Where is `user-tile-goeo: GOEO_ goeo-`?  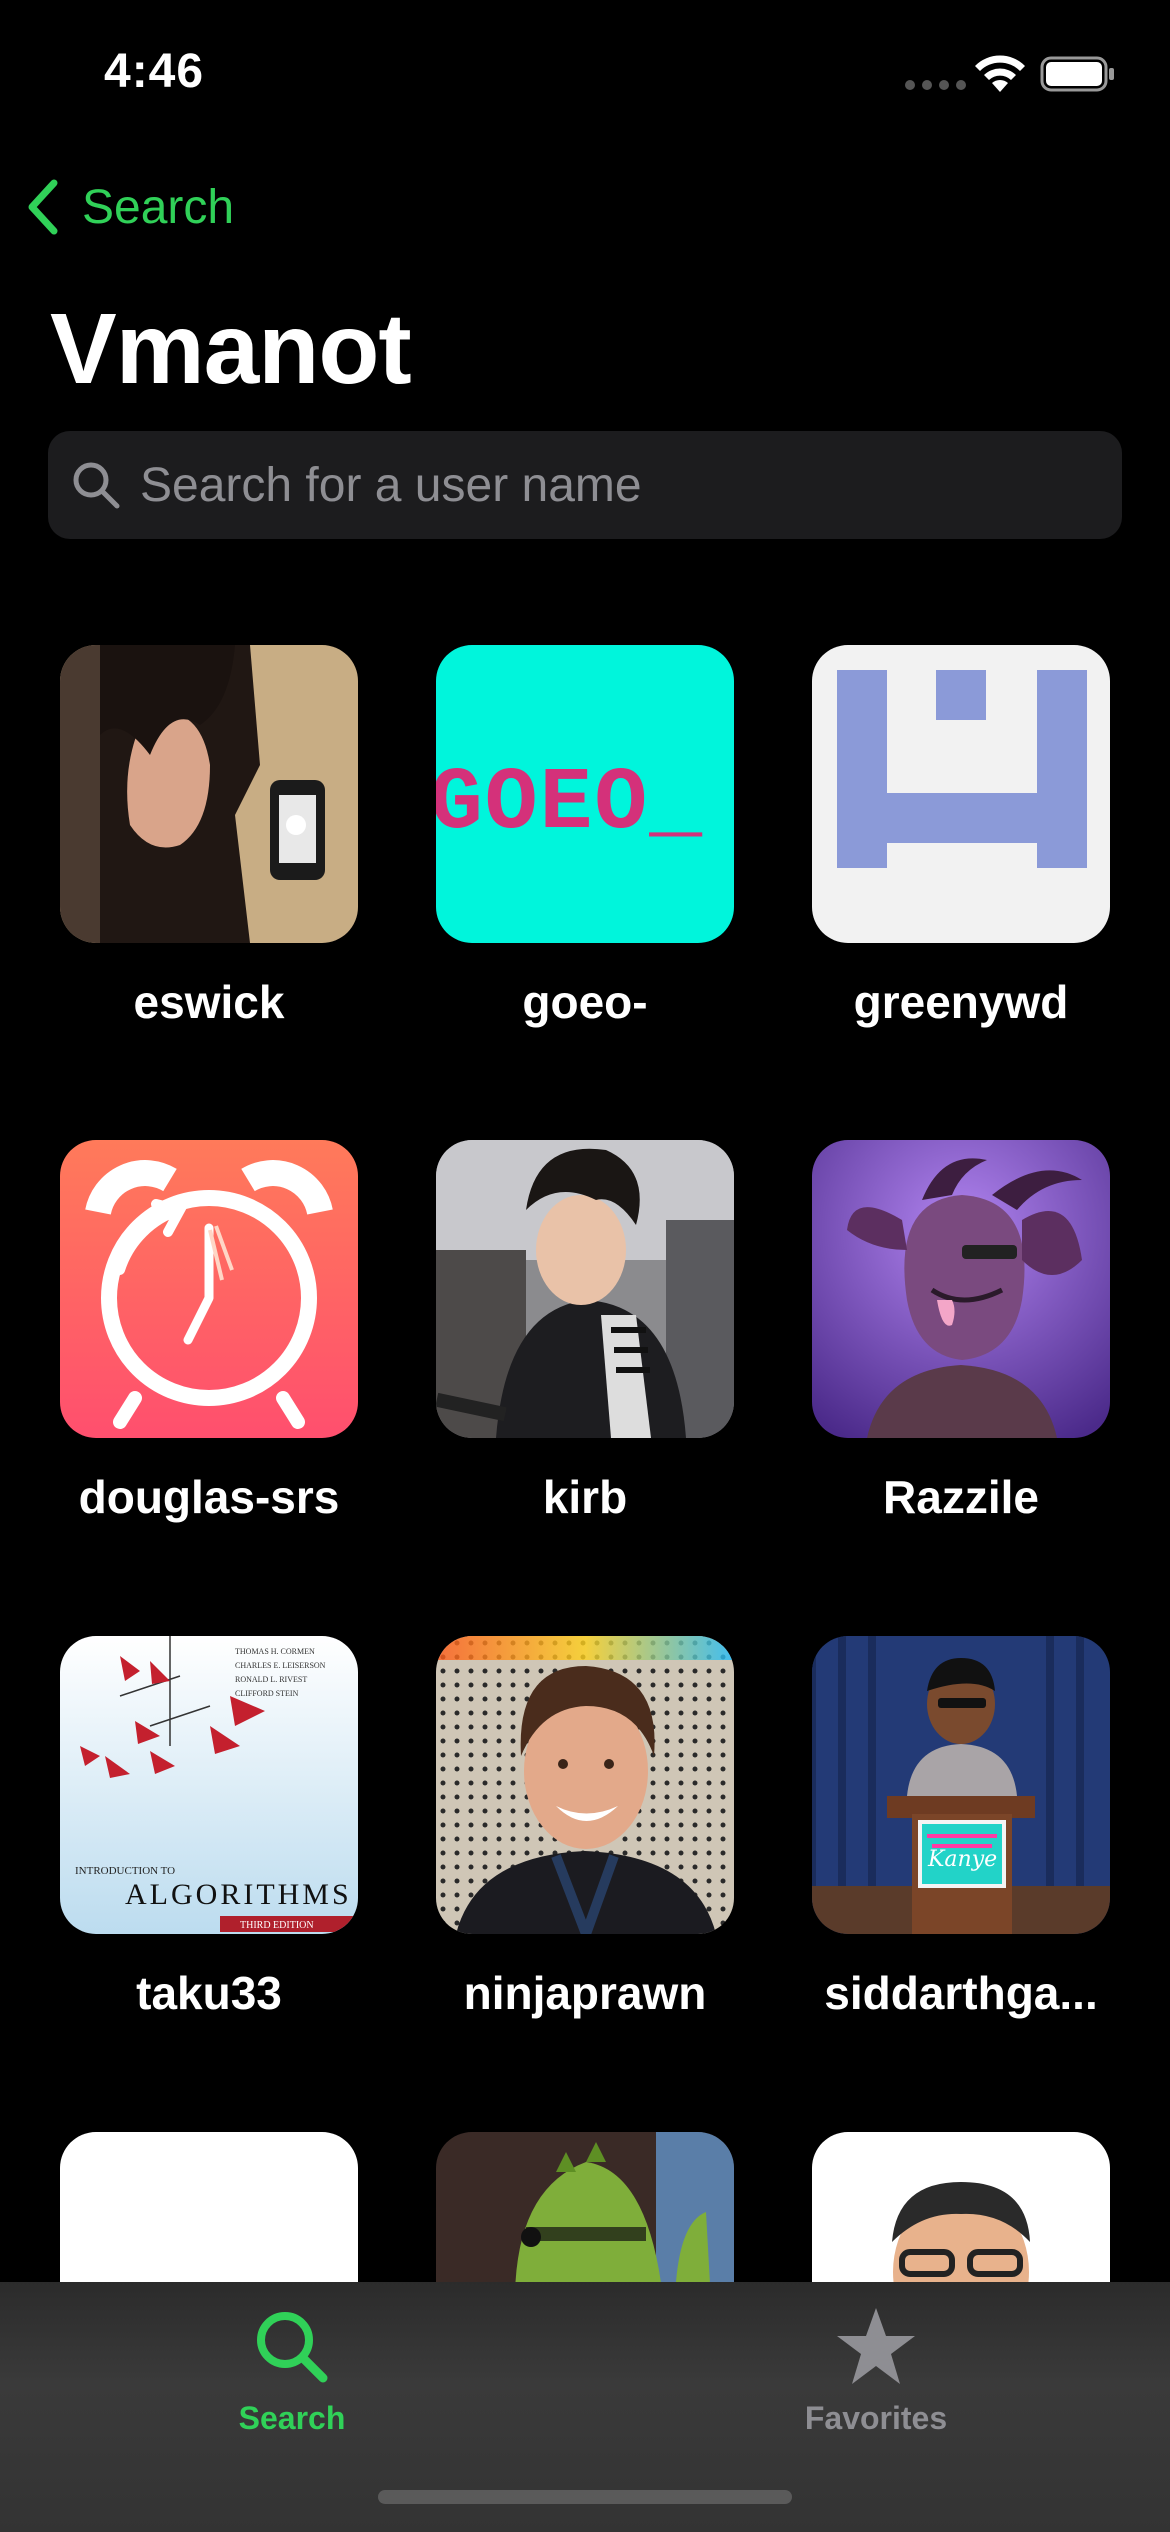 user-tile-goeo: GOEO_ goeo- is located at coordinates (585, 836).